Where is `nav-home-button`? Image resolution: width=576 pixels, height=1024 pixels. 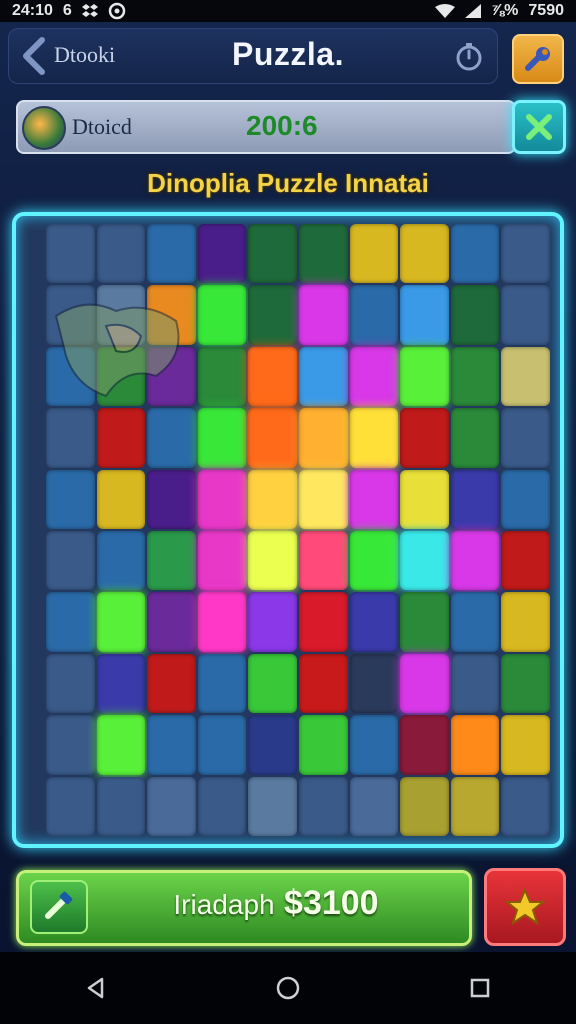
nav-home-button is located at coordinates (288, 988).